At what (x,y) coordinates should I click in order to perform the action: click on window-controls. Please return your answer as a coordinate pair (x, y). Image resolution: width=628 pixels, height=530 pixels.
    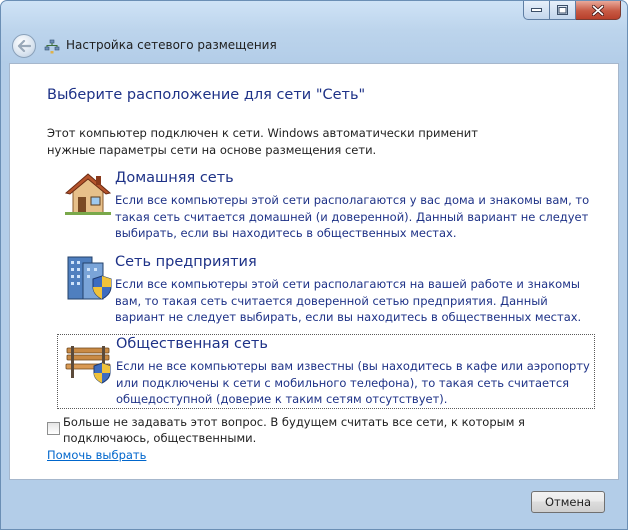
    Looking at the image, I should click on (572, 10).